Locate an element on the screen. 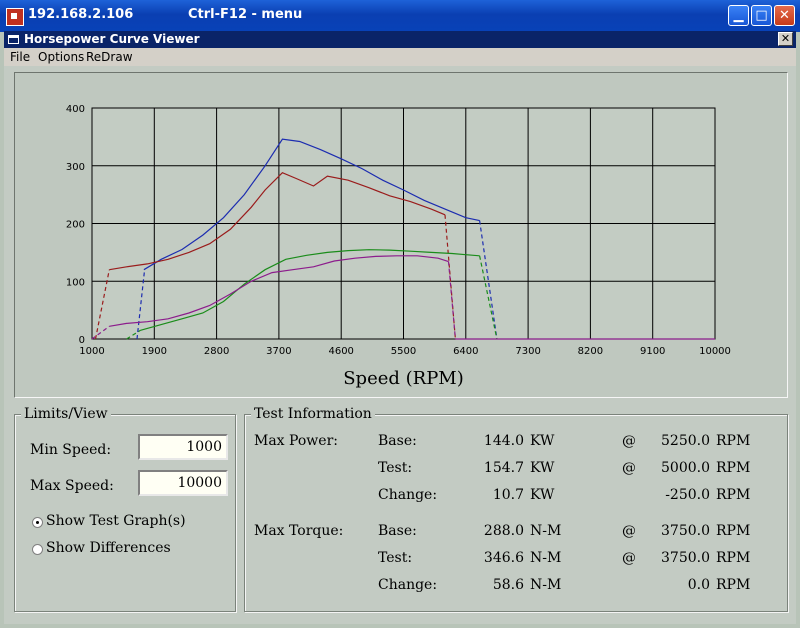 The height and width of the screenshot is (628, 800). show-diff-radio is located at coordinates (37, 549).